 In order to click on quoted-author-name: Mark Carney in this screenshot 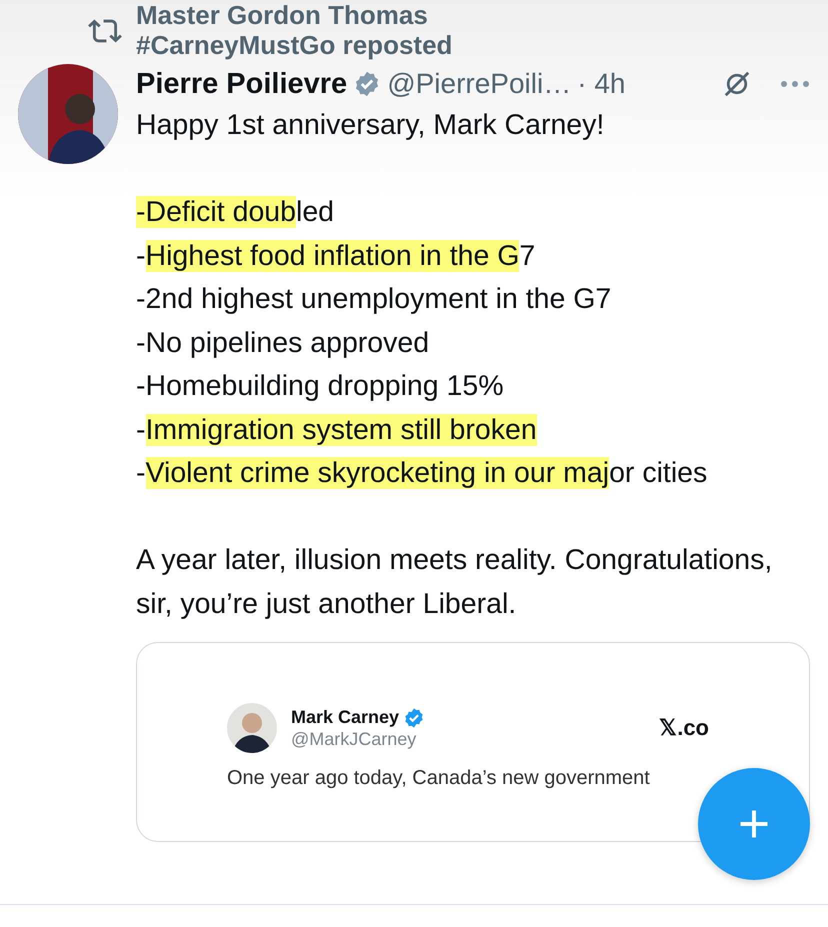, I will do `click(345, 717)`.